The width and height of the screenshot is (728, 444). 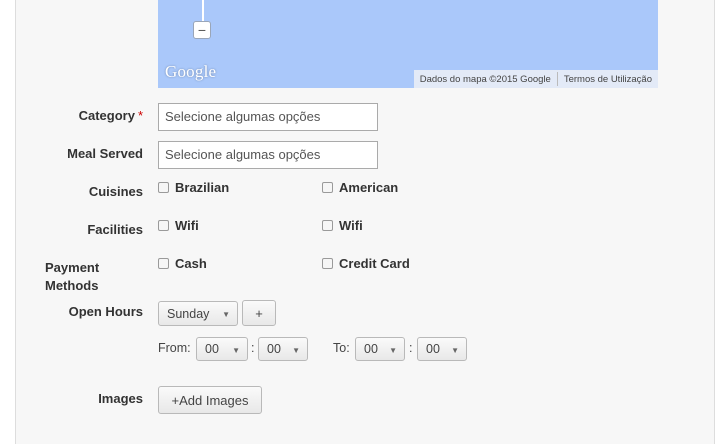 What do you see at coordinates (202, 30) in the screenshot?
I see `zoom-out-button: −` at bounding box center [202, 30].